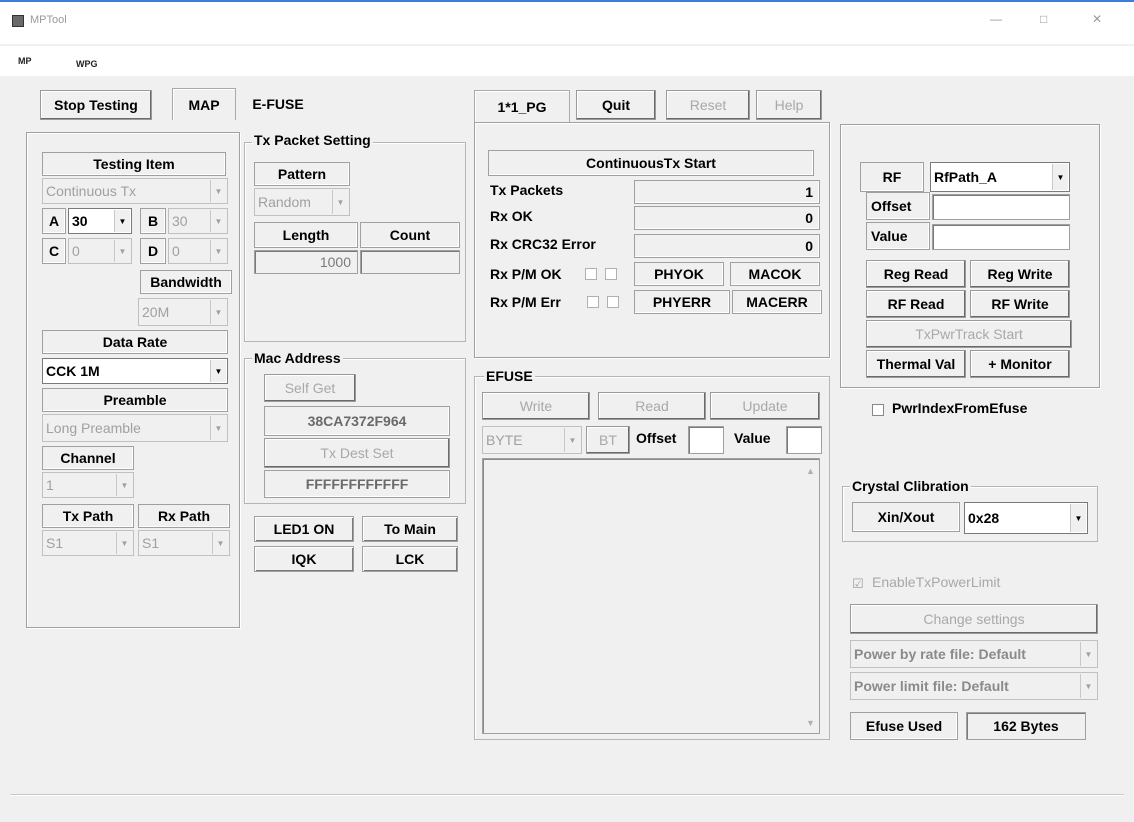 The height and width of the screenshot is (822, 1134). Describe the element at coordinates (96, 105) in the screenshot. I see `stop-testing-button: Stop Testing` at that location.